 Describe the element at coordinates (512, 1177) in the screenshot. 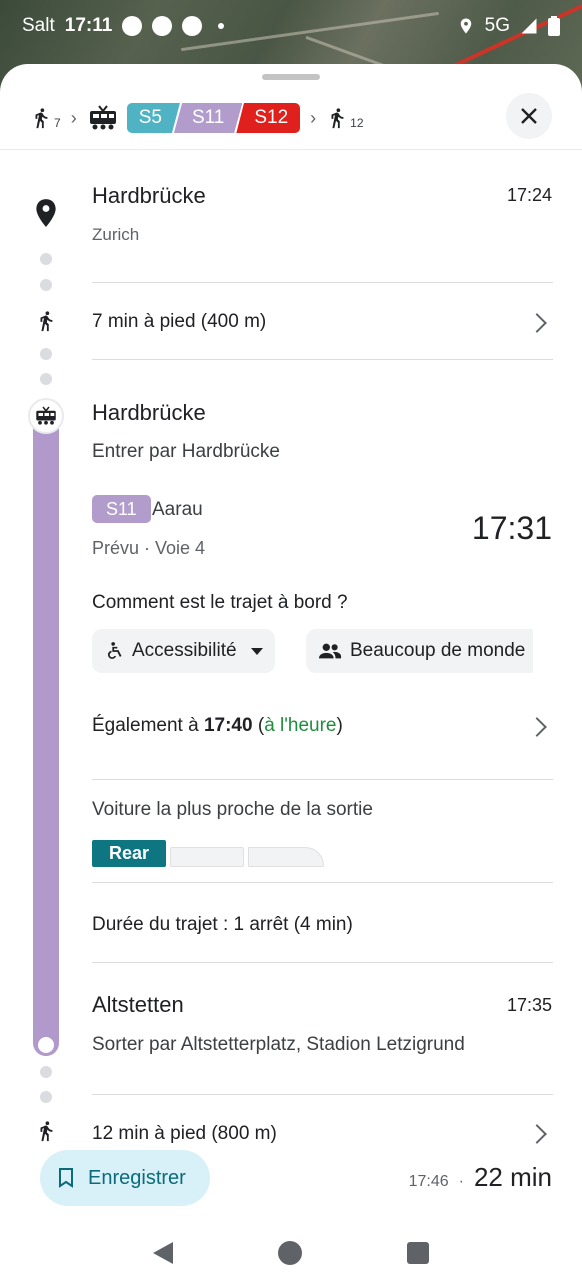

I see `trip-duration: 22 min` at that location.